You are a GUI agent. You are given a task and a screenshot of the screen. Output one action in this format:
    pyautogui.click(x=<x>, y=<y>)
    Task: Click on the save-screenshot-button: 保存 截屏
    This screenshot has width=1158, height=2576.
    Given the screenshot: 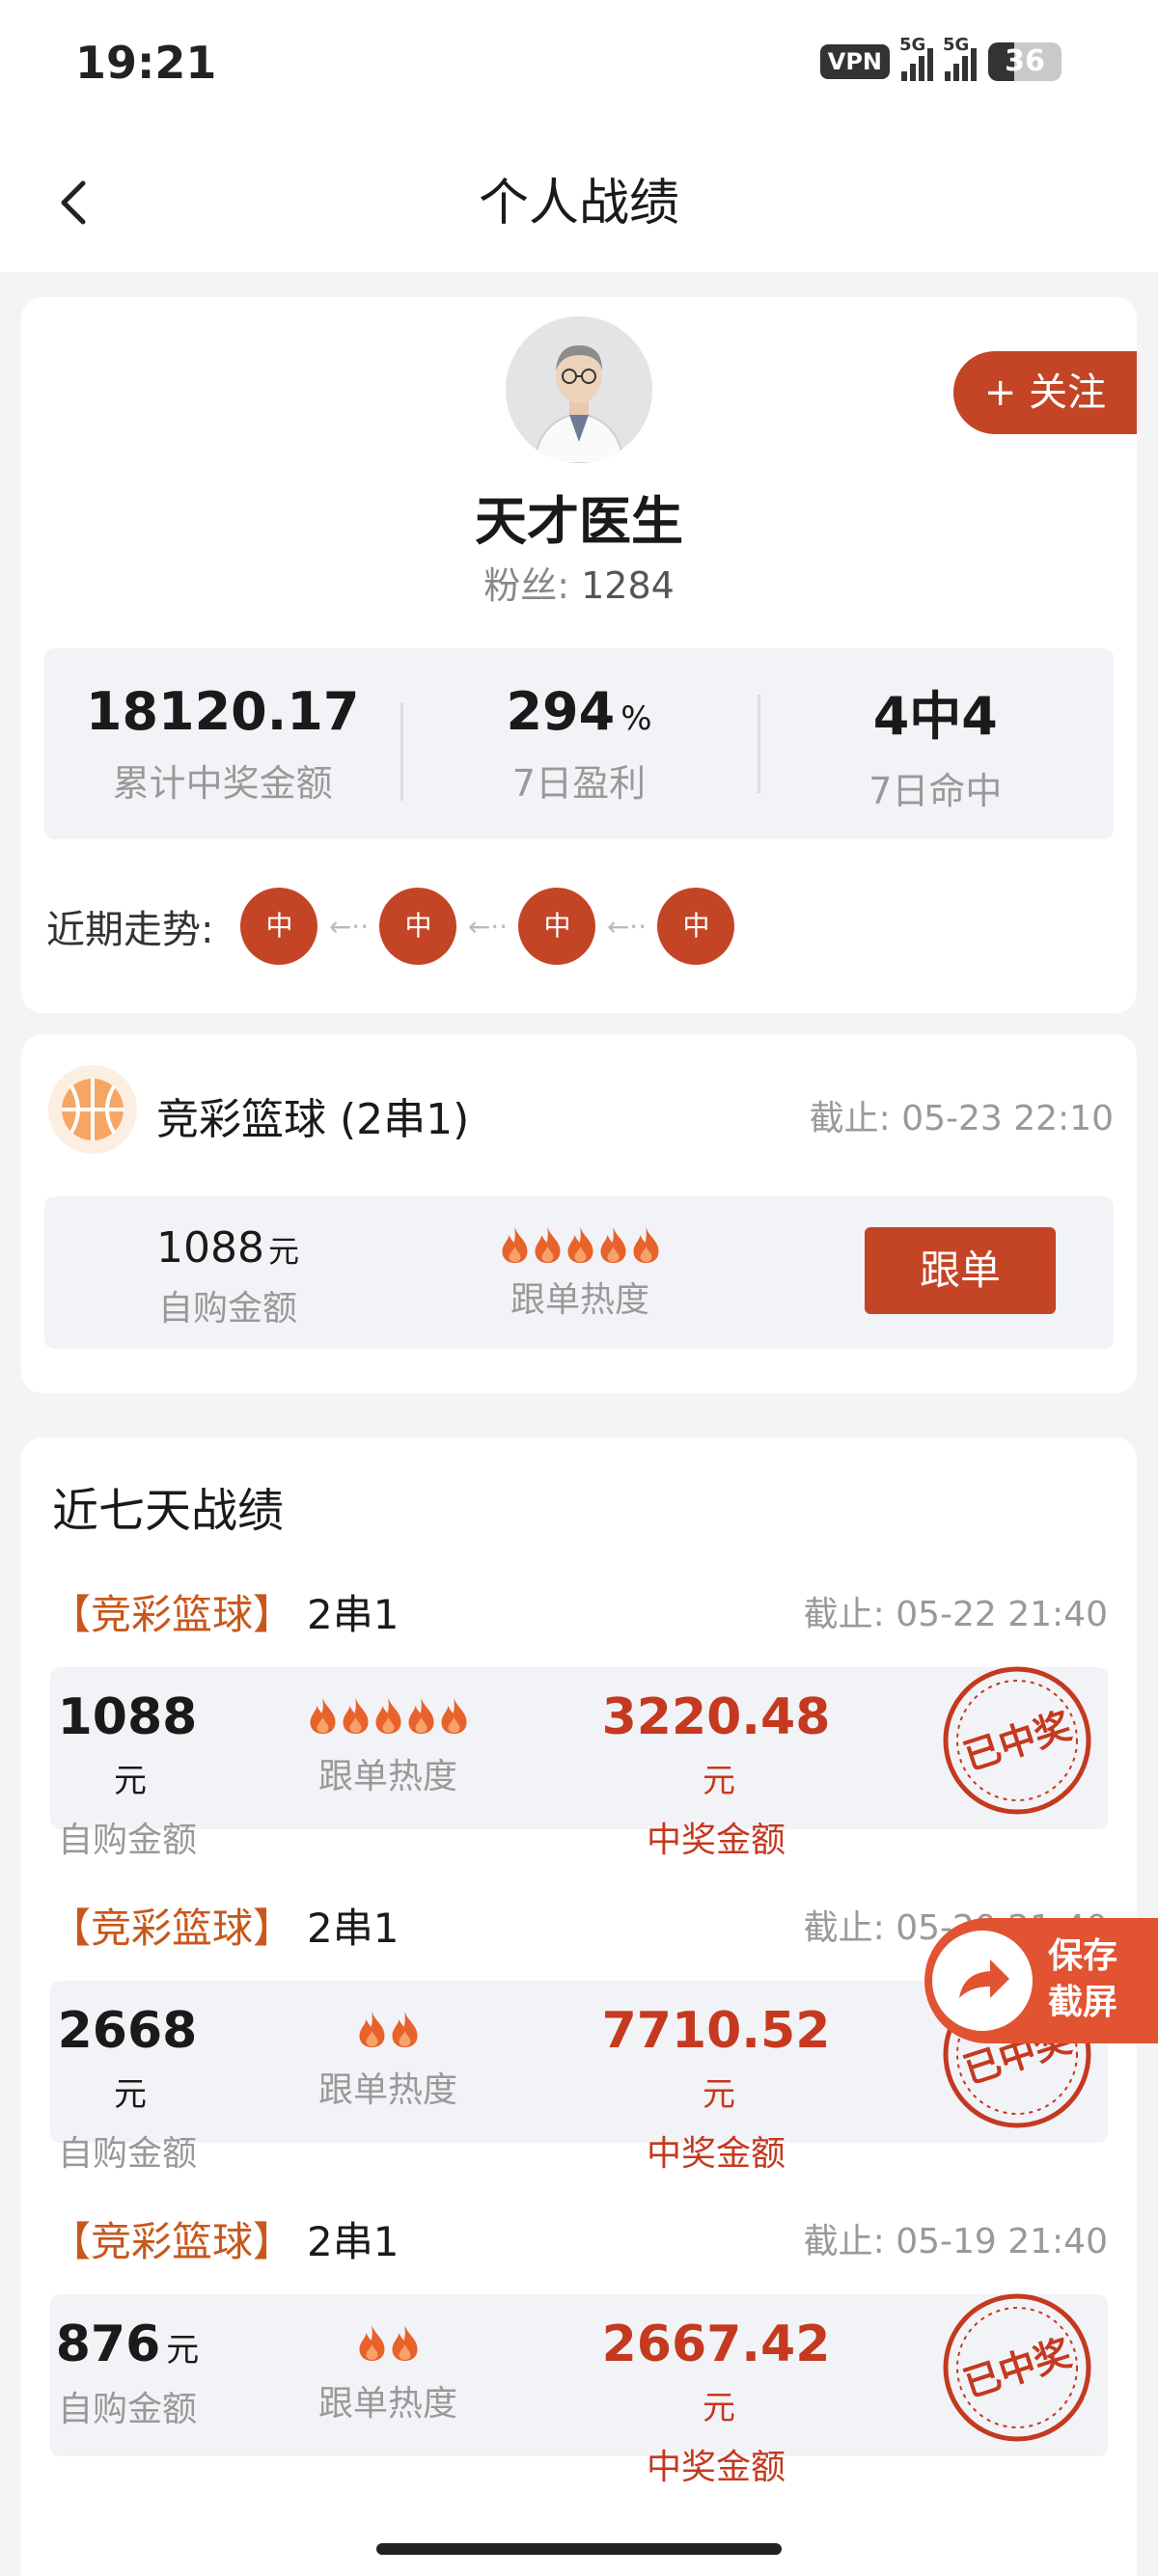 What is the action you would take?
    pyautogui.click(x=1041, y=1980)
    